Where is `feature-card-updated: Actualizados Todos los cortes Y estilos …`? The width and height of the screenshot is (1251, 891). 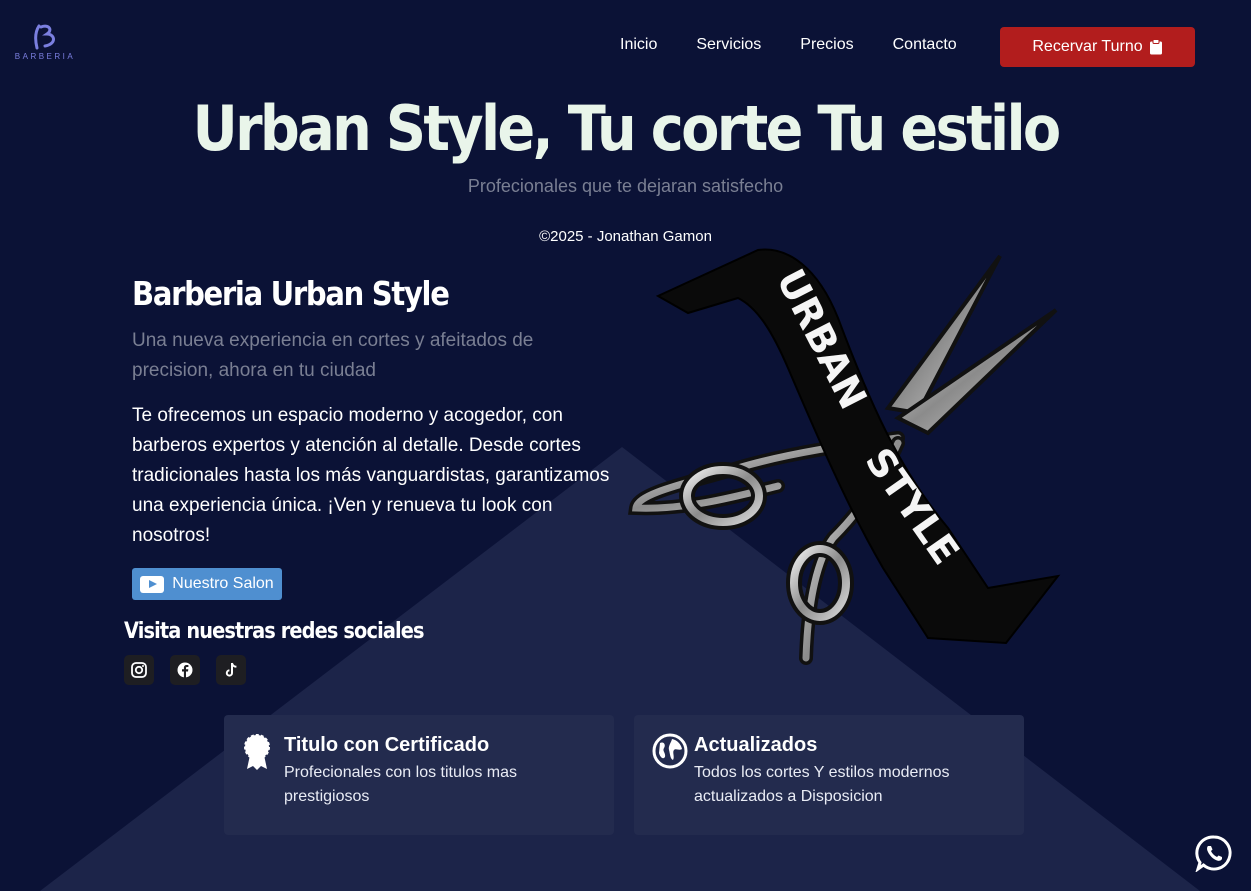 feature-card-updated: Actualizados Todos los cortes Y estilos … is located at coordinates (829, 775).